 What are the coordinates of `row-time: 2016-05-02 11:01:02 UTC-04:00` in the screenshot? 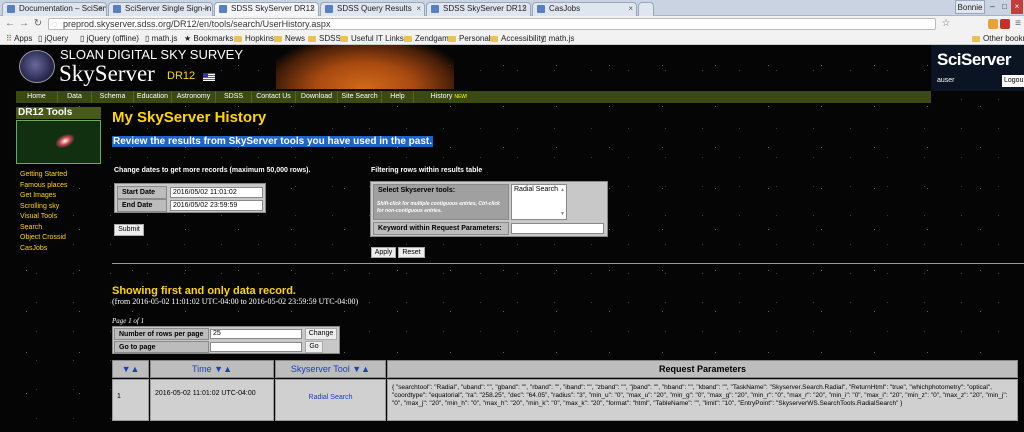 It's located at (212, 400).